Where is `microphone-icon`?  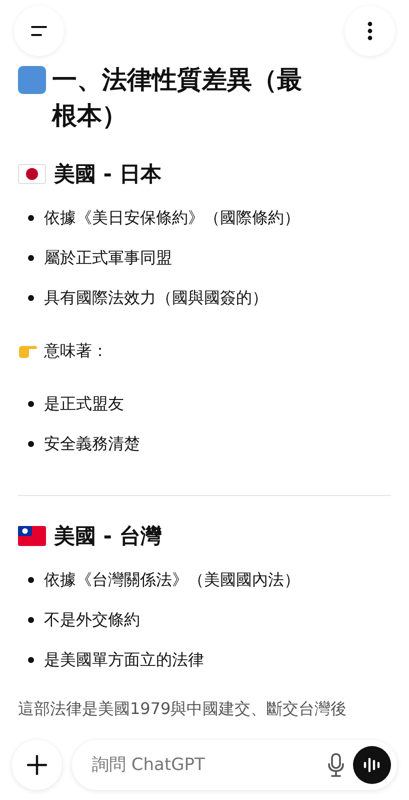
microphone-icon is located at coordinates (336, 765).